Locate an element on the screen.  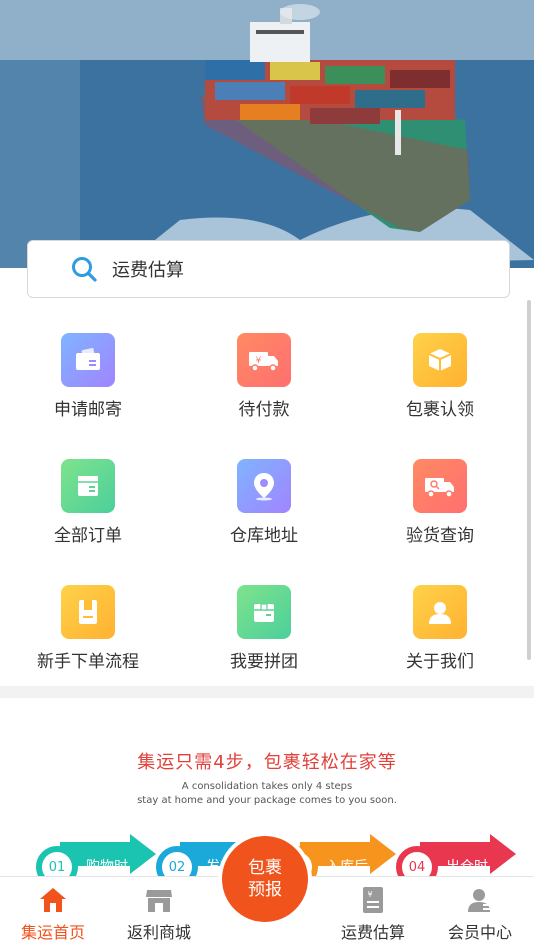
store-icon is located at coordinates (159, 900).